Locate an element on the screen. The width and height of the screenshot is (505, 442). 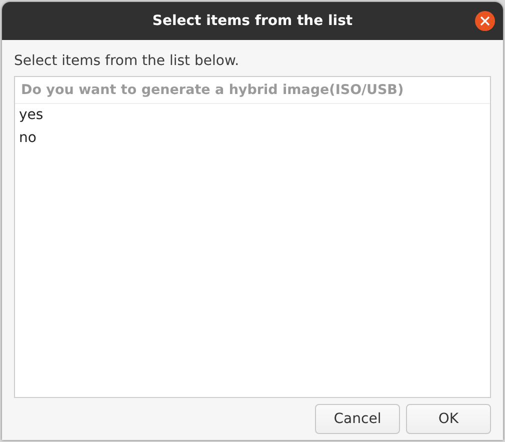
list-item: yes is located at coordinates (252, 116).